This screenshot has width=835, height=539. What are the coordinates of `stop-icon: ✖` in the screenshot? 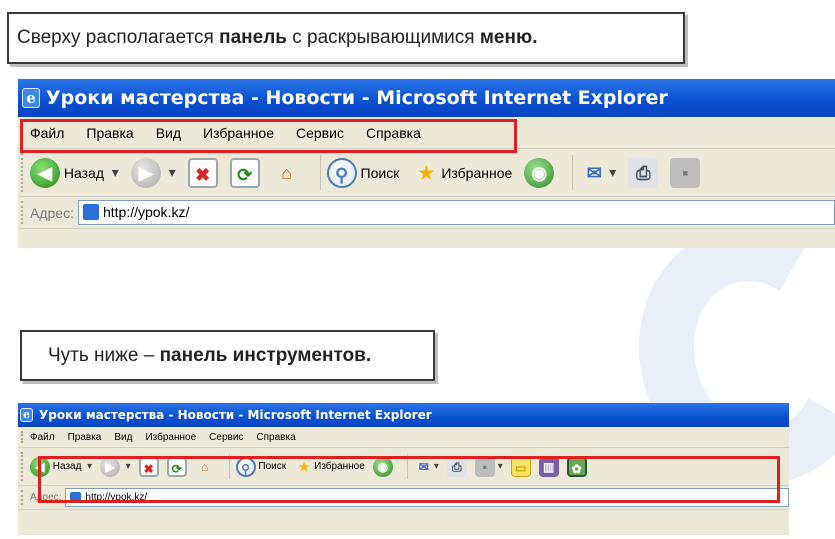 It's located at (148, 466).